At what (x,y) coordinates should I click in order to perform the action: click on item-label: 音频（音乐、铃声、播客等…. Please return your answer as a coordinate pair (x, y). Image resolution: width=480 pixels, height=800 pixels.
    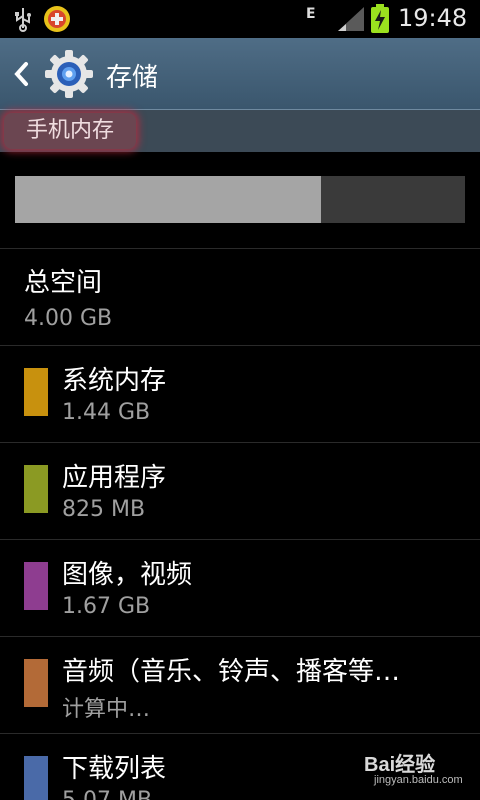
    Looking at the image, I should click on (231, 672).